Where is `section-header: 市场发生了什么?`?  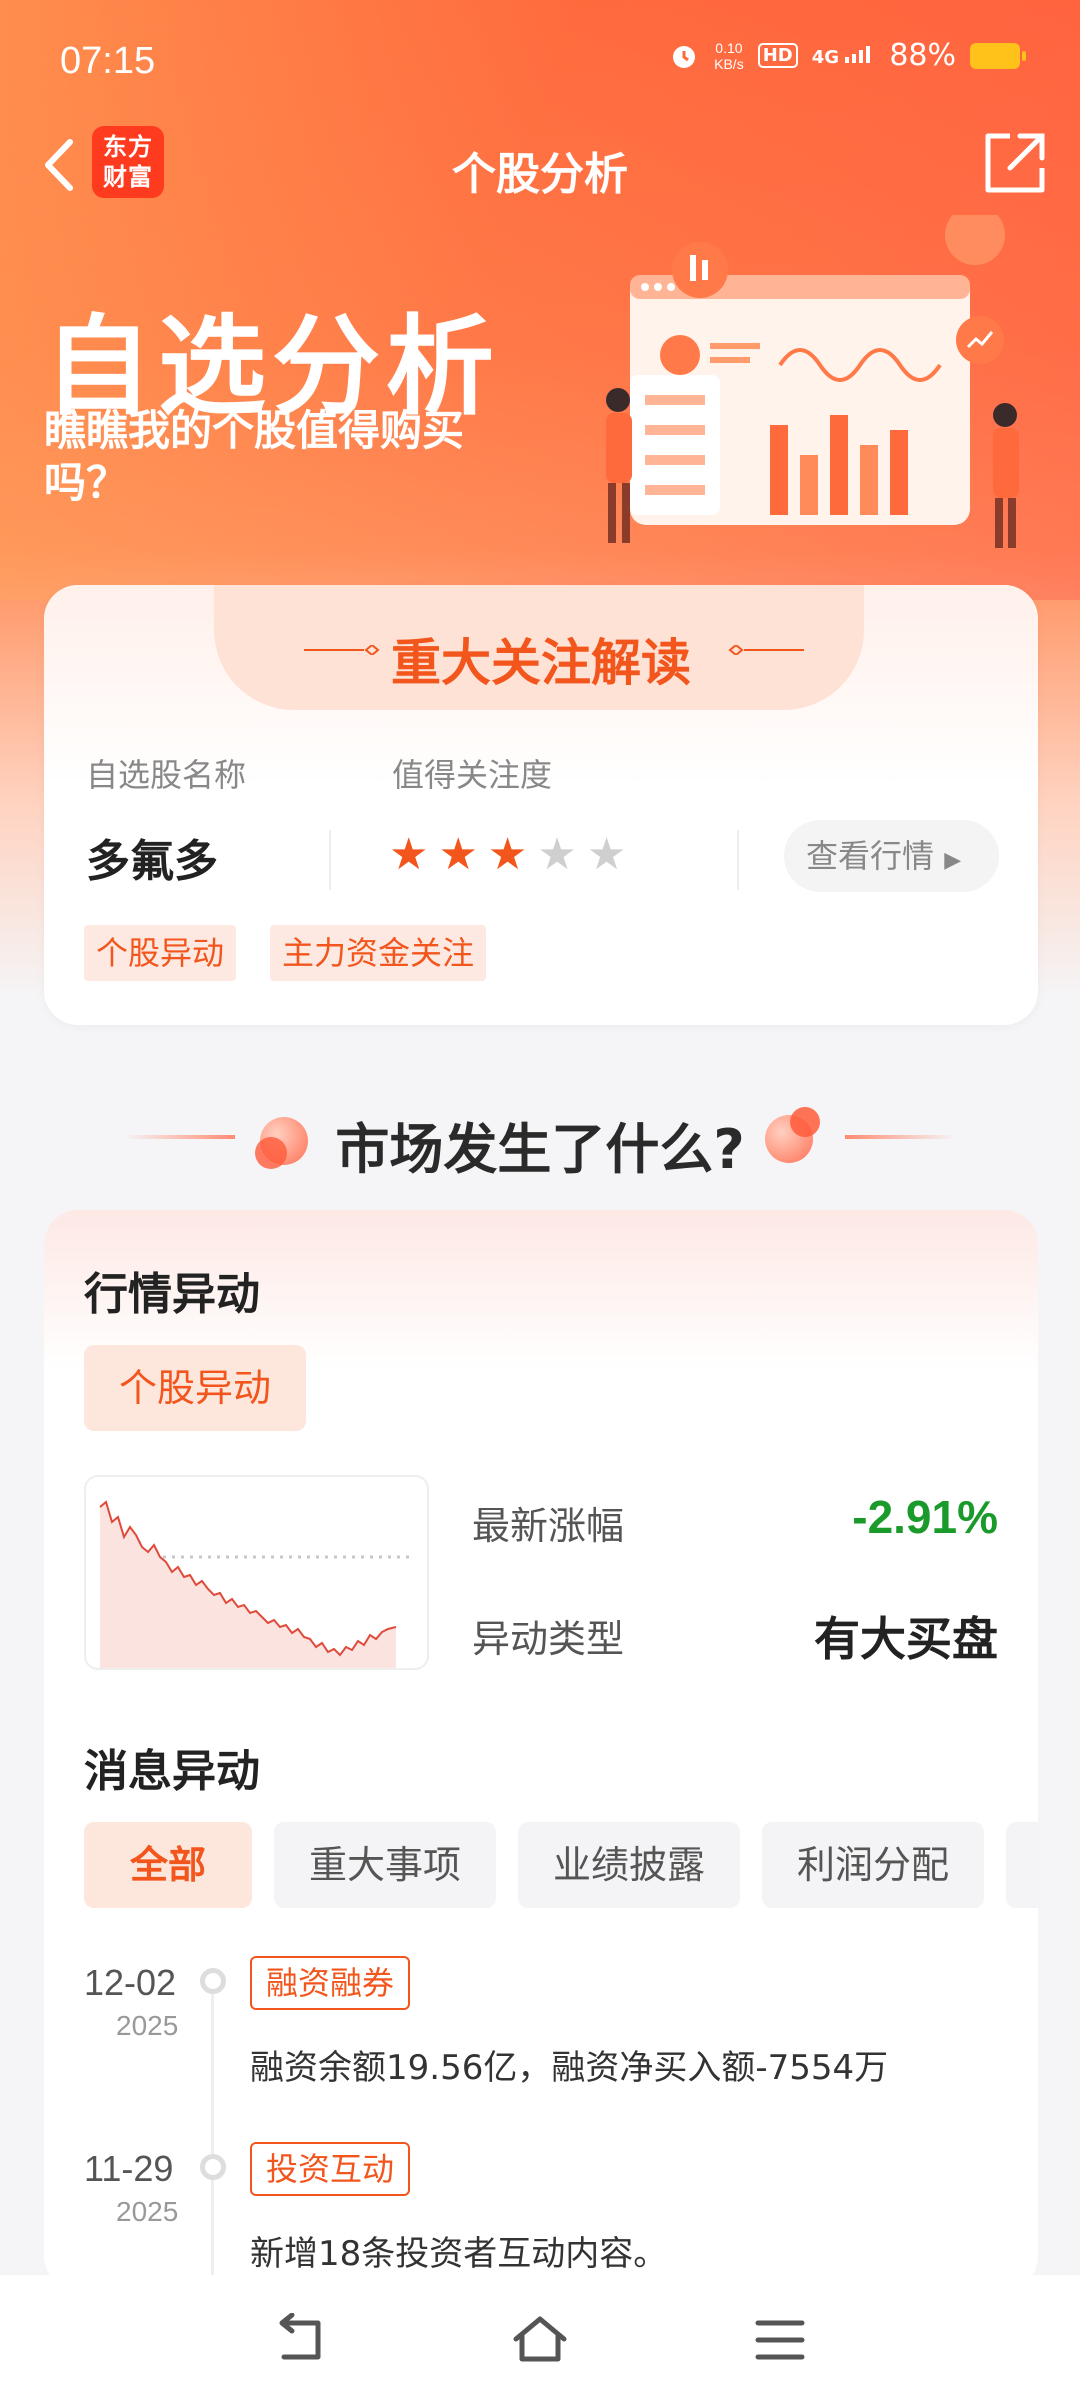
section-header: 市场发生了什么? is located at coordinates (540, 1140).